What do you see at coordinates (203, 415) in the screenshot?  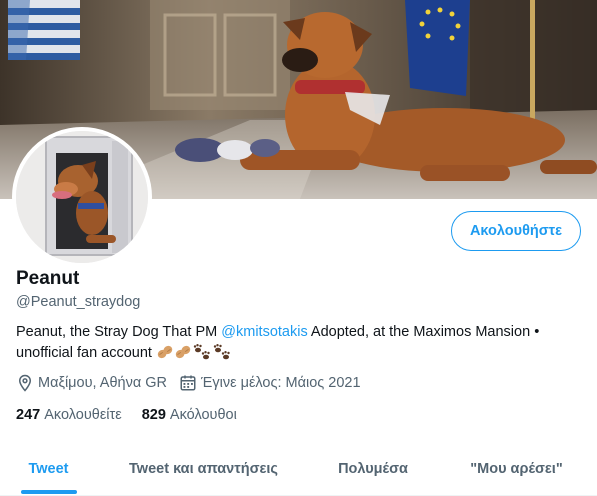 I see `followers-label: Ακόλουθοι` at bounding box center [203, 415].